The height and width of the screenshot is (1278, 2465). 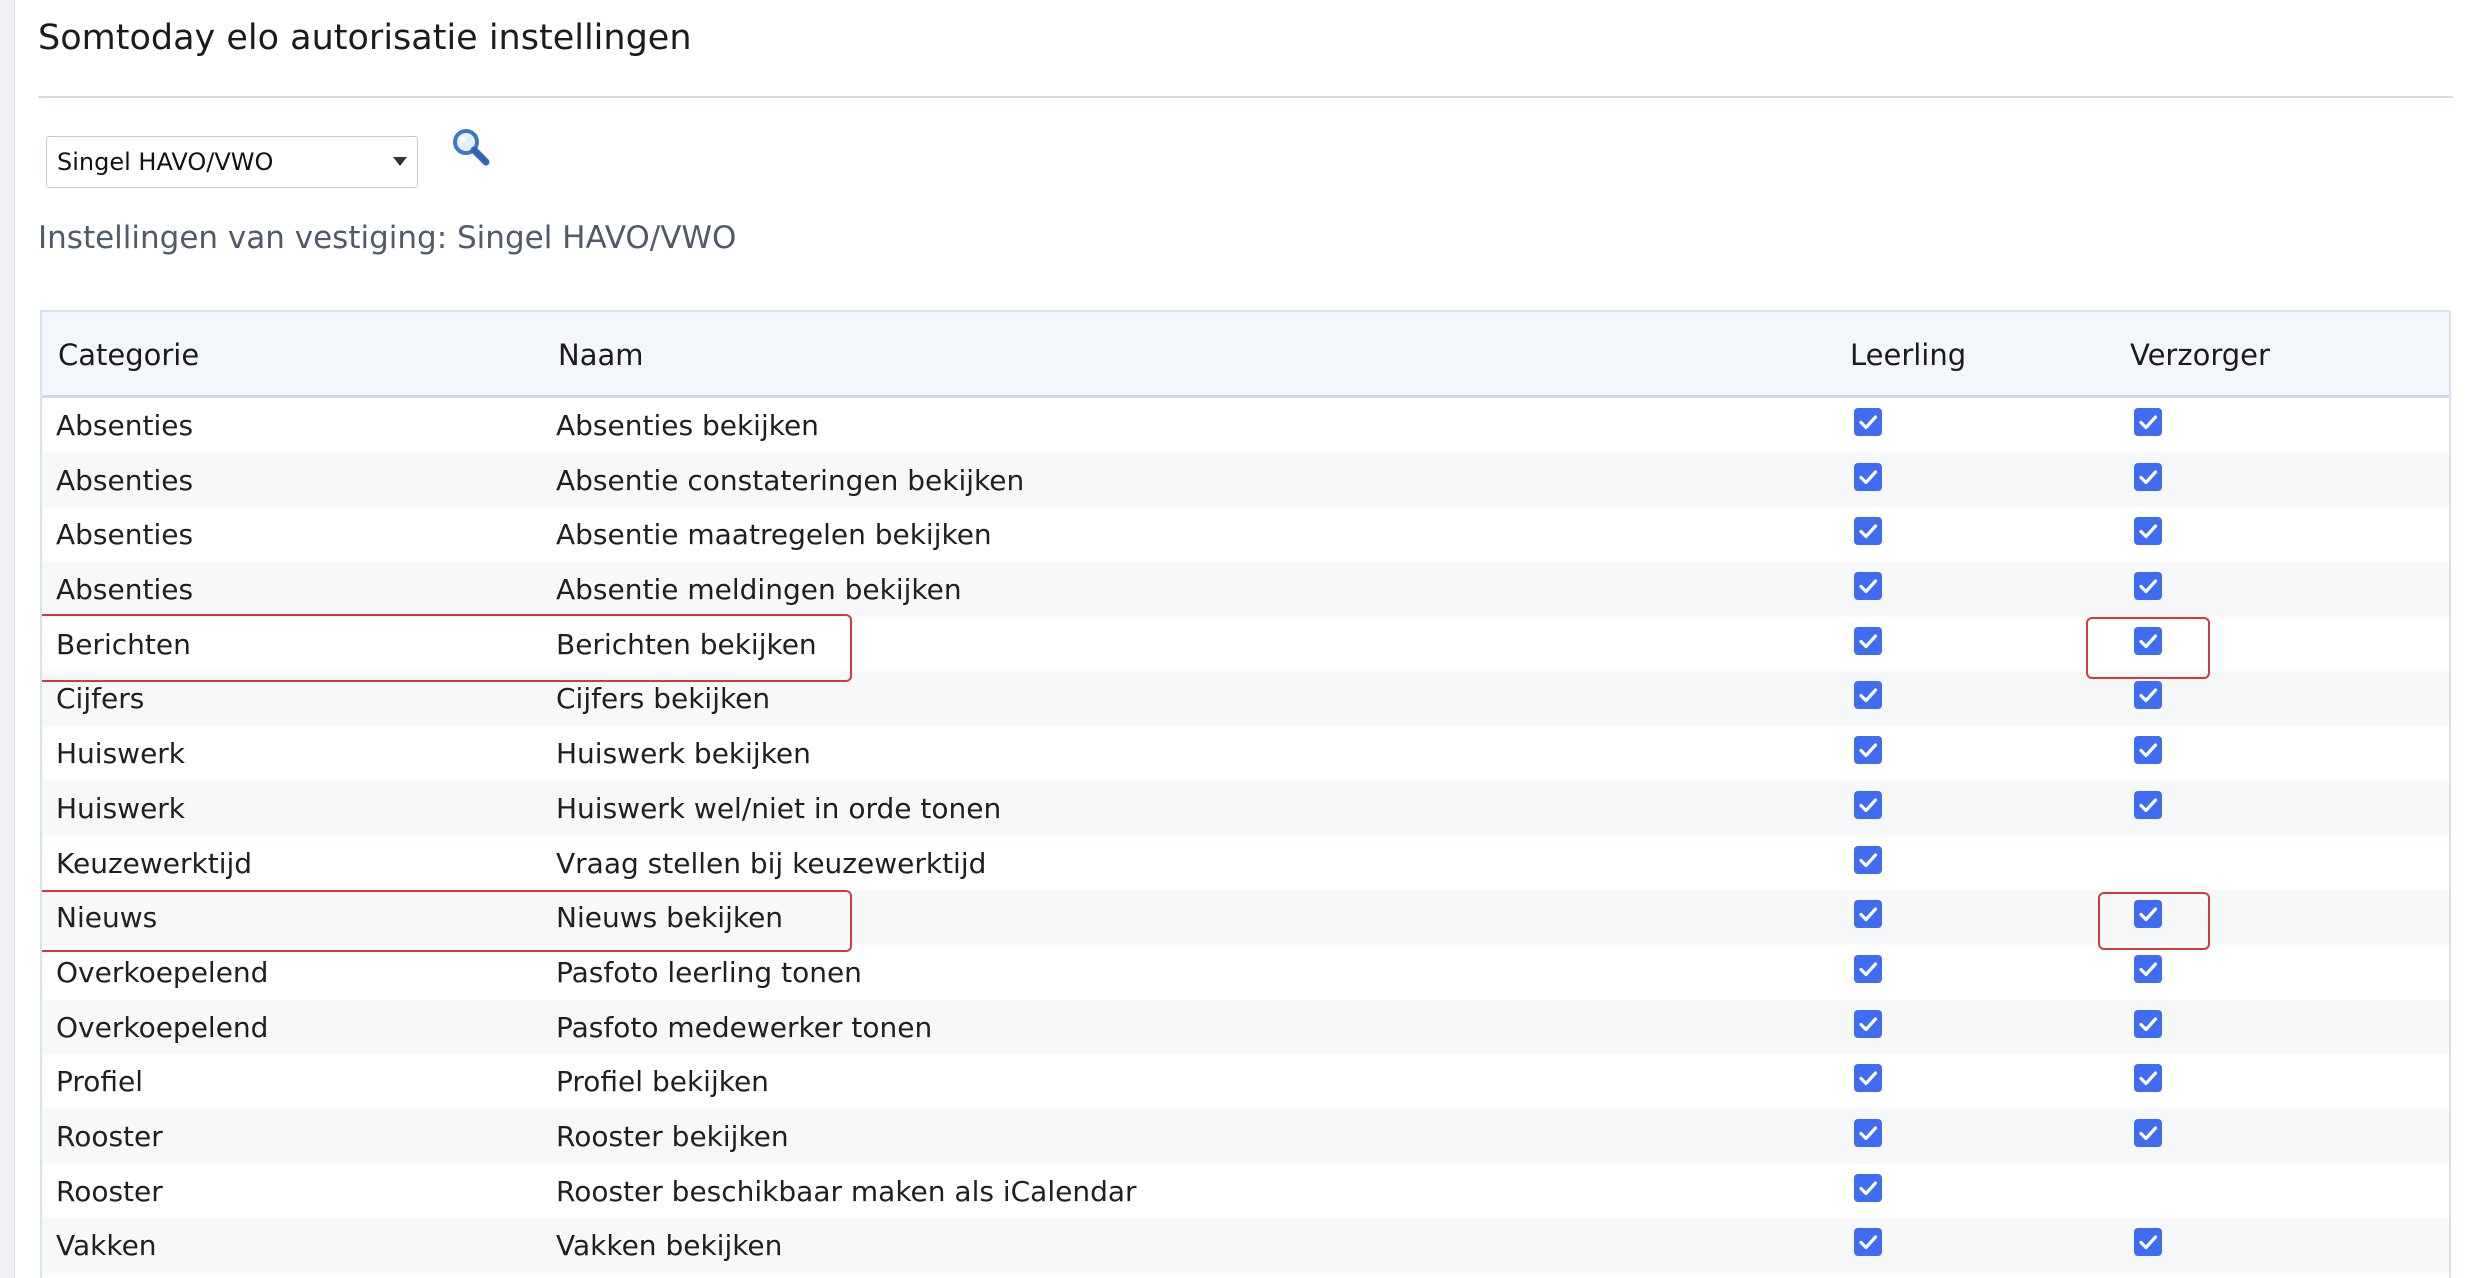 What do you see at coordinates (670, 918) in the screenshot?
I see `cell-naam: Nieuws bekijken` at bounding box center [670, 918].